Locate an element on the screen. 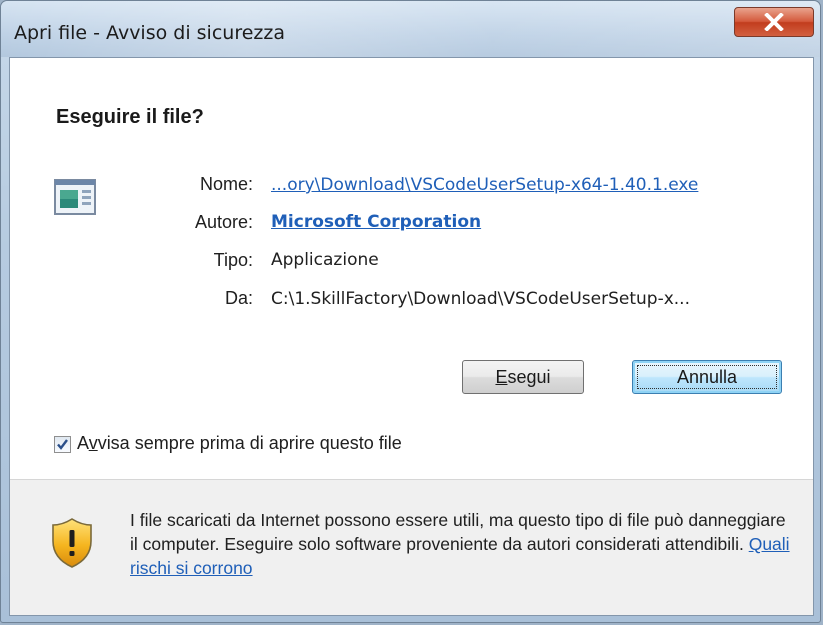  run-button-label: Esegui is located at coordinates (523, 376).